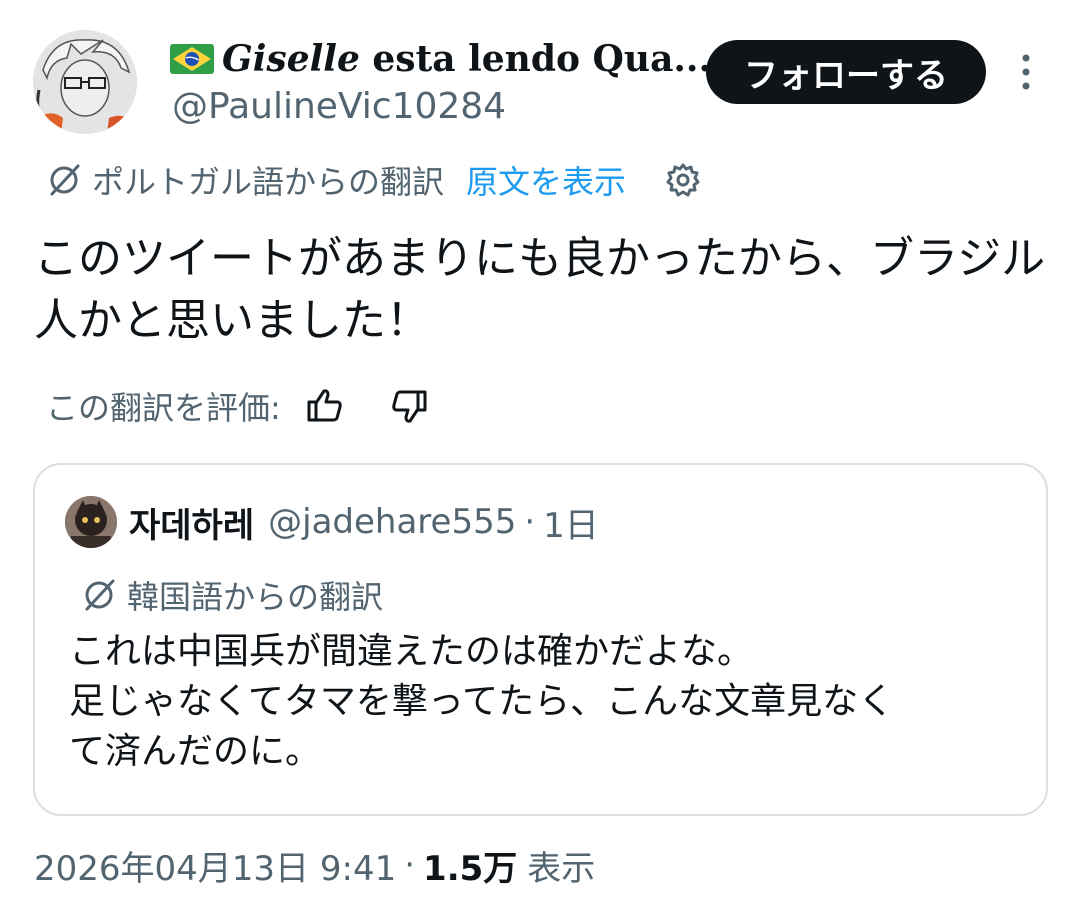 The image size is (1080, 917). What do you see at coordinates (409, 406) in the screenshot?
I see `thumbs-down-icon` at bounding box center [409, 406].